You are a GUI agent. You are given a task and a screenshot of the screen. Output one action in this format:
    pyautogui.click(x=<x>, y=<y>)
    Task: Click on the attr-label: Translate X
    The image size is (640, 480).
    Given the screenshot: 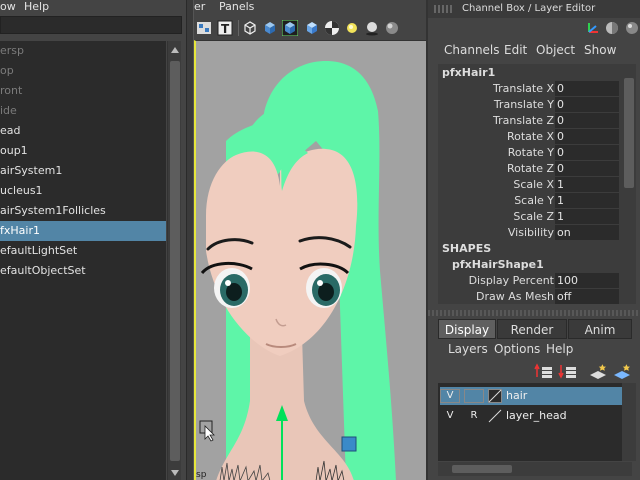 What is the action you would take?
    pyautogui.click(x=523, y=88)
    